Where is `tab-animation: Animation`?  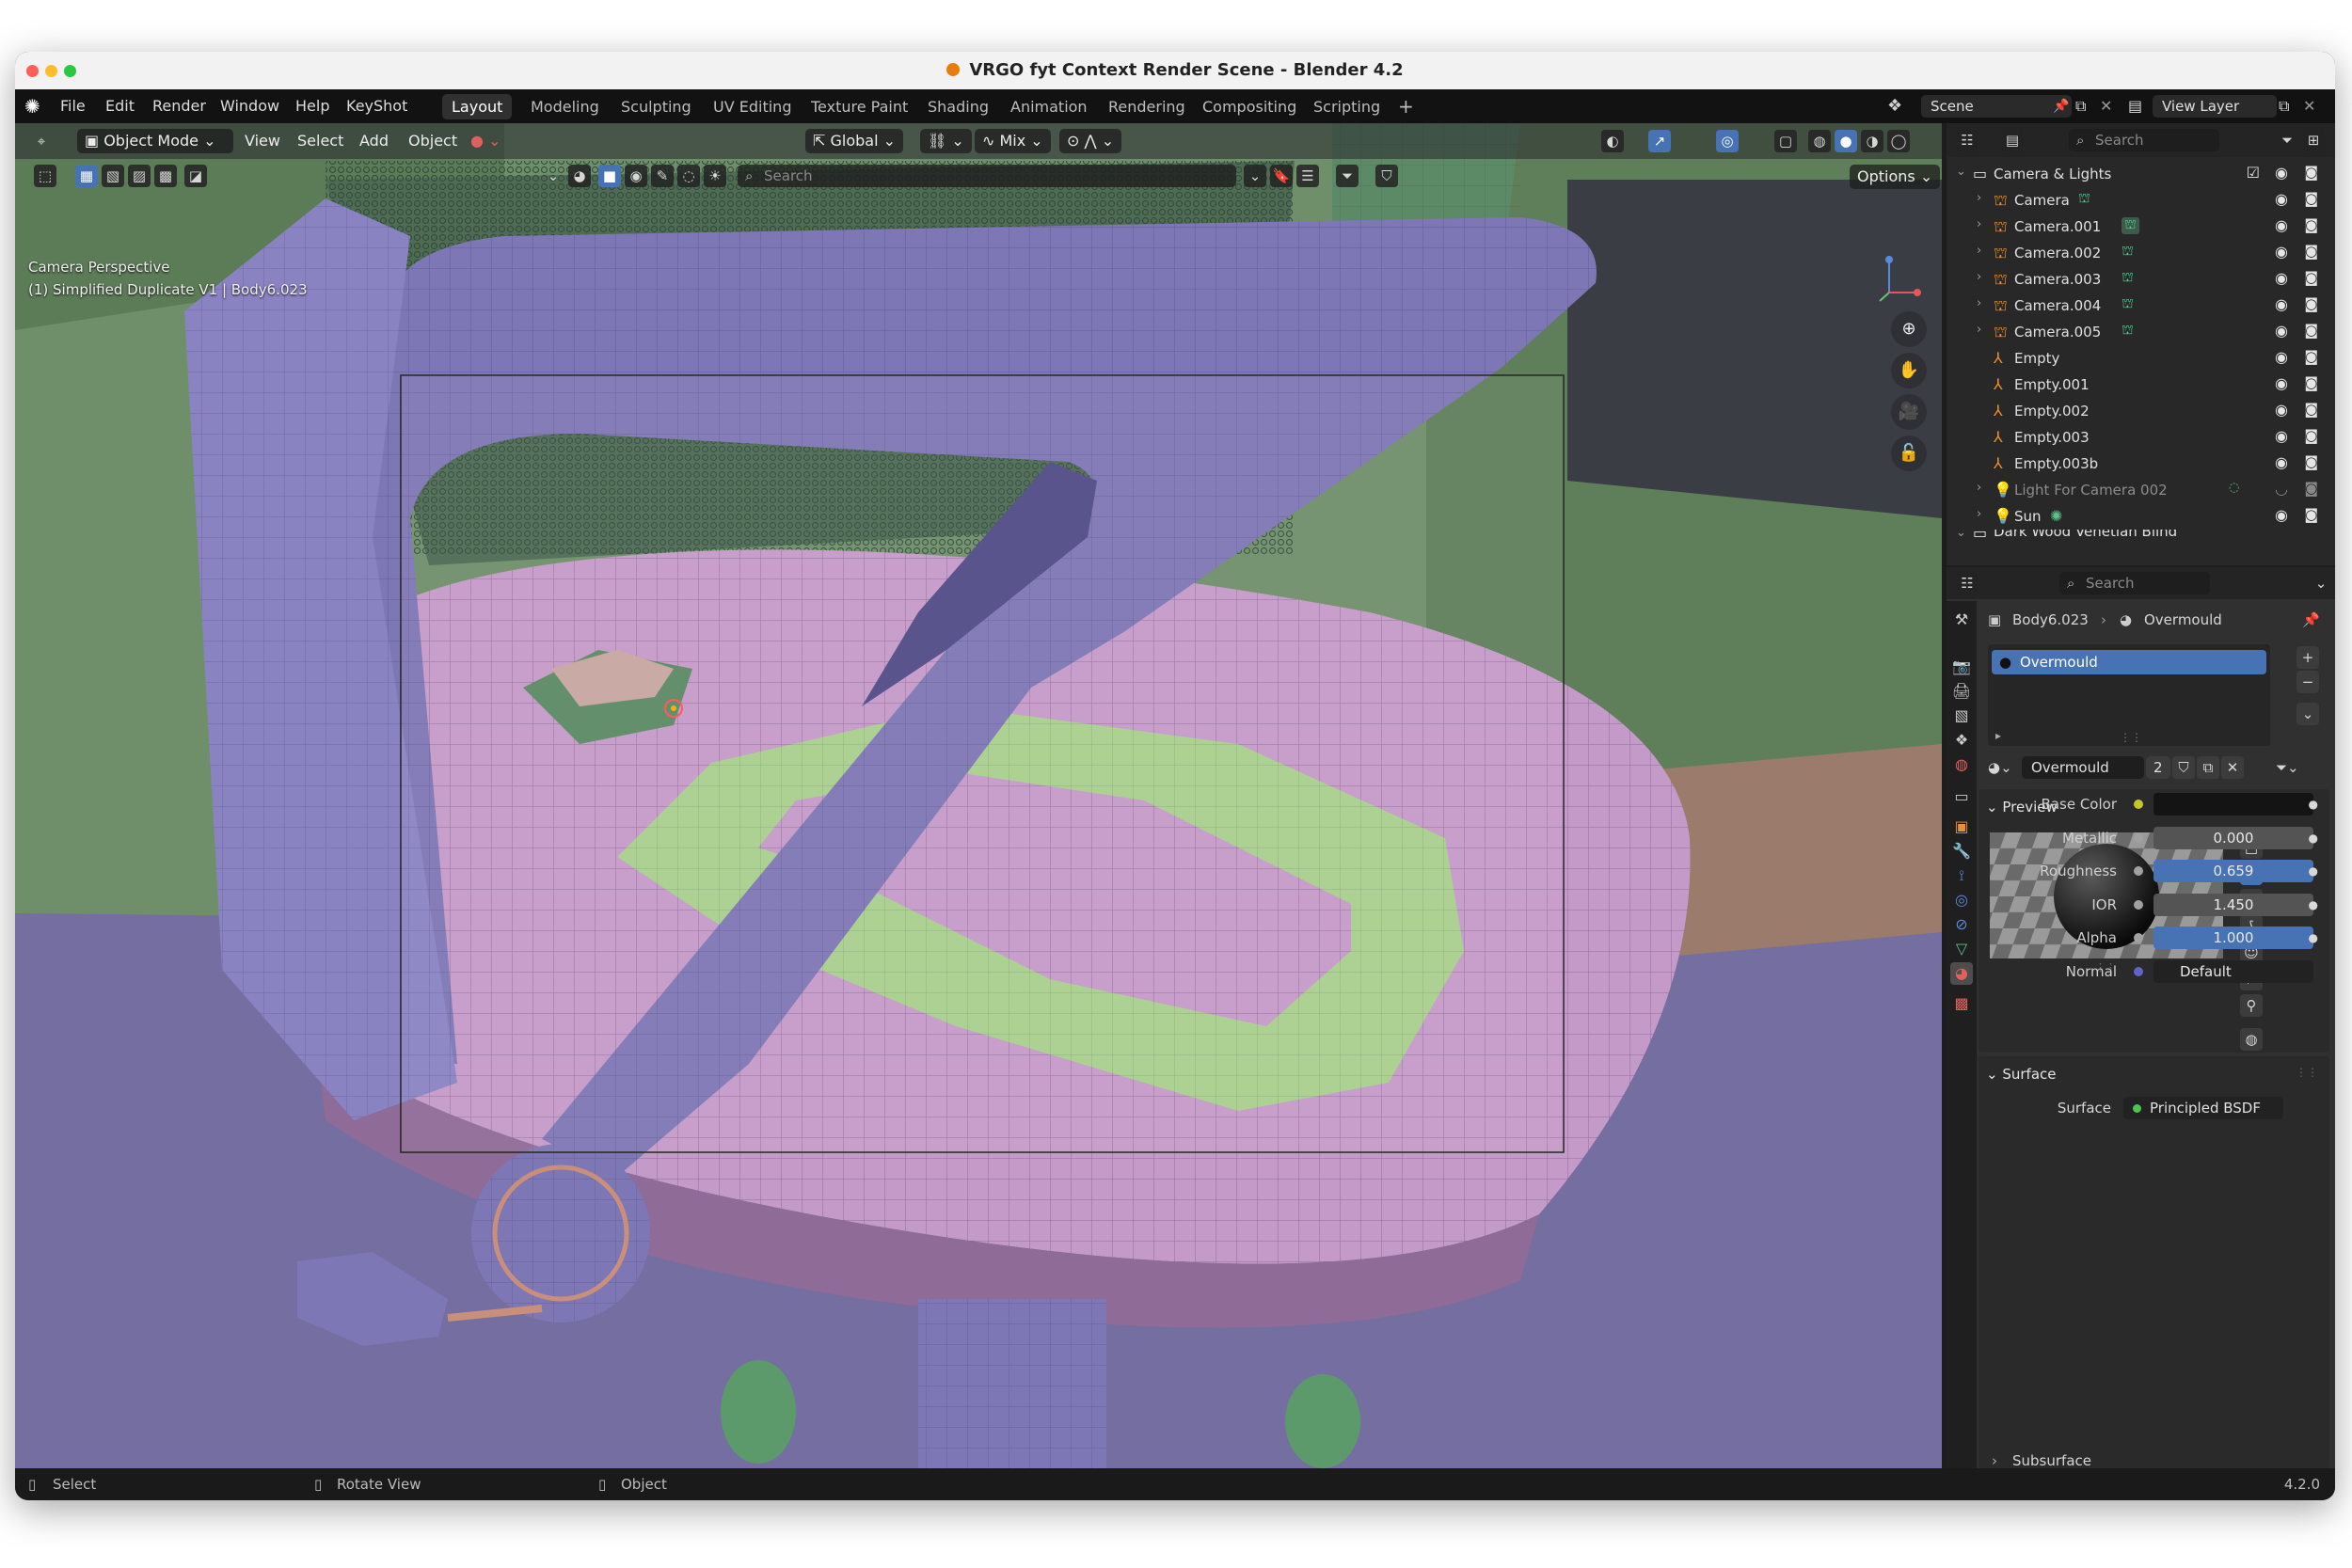 tab-animation: Animation is located at coordinates (1049, 106).